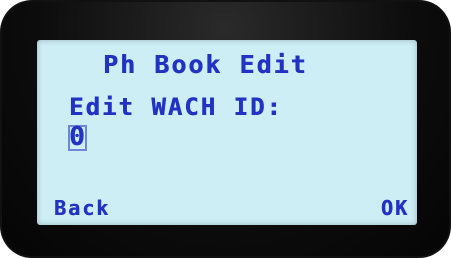 Image resolution: width=451 pixels, height=258 pixels. What do you see at coordinates (82, 208) in the screenshot?
I see `back-softkey: Back` at bounding box center [82, 208].